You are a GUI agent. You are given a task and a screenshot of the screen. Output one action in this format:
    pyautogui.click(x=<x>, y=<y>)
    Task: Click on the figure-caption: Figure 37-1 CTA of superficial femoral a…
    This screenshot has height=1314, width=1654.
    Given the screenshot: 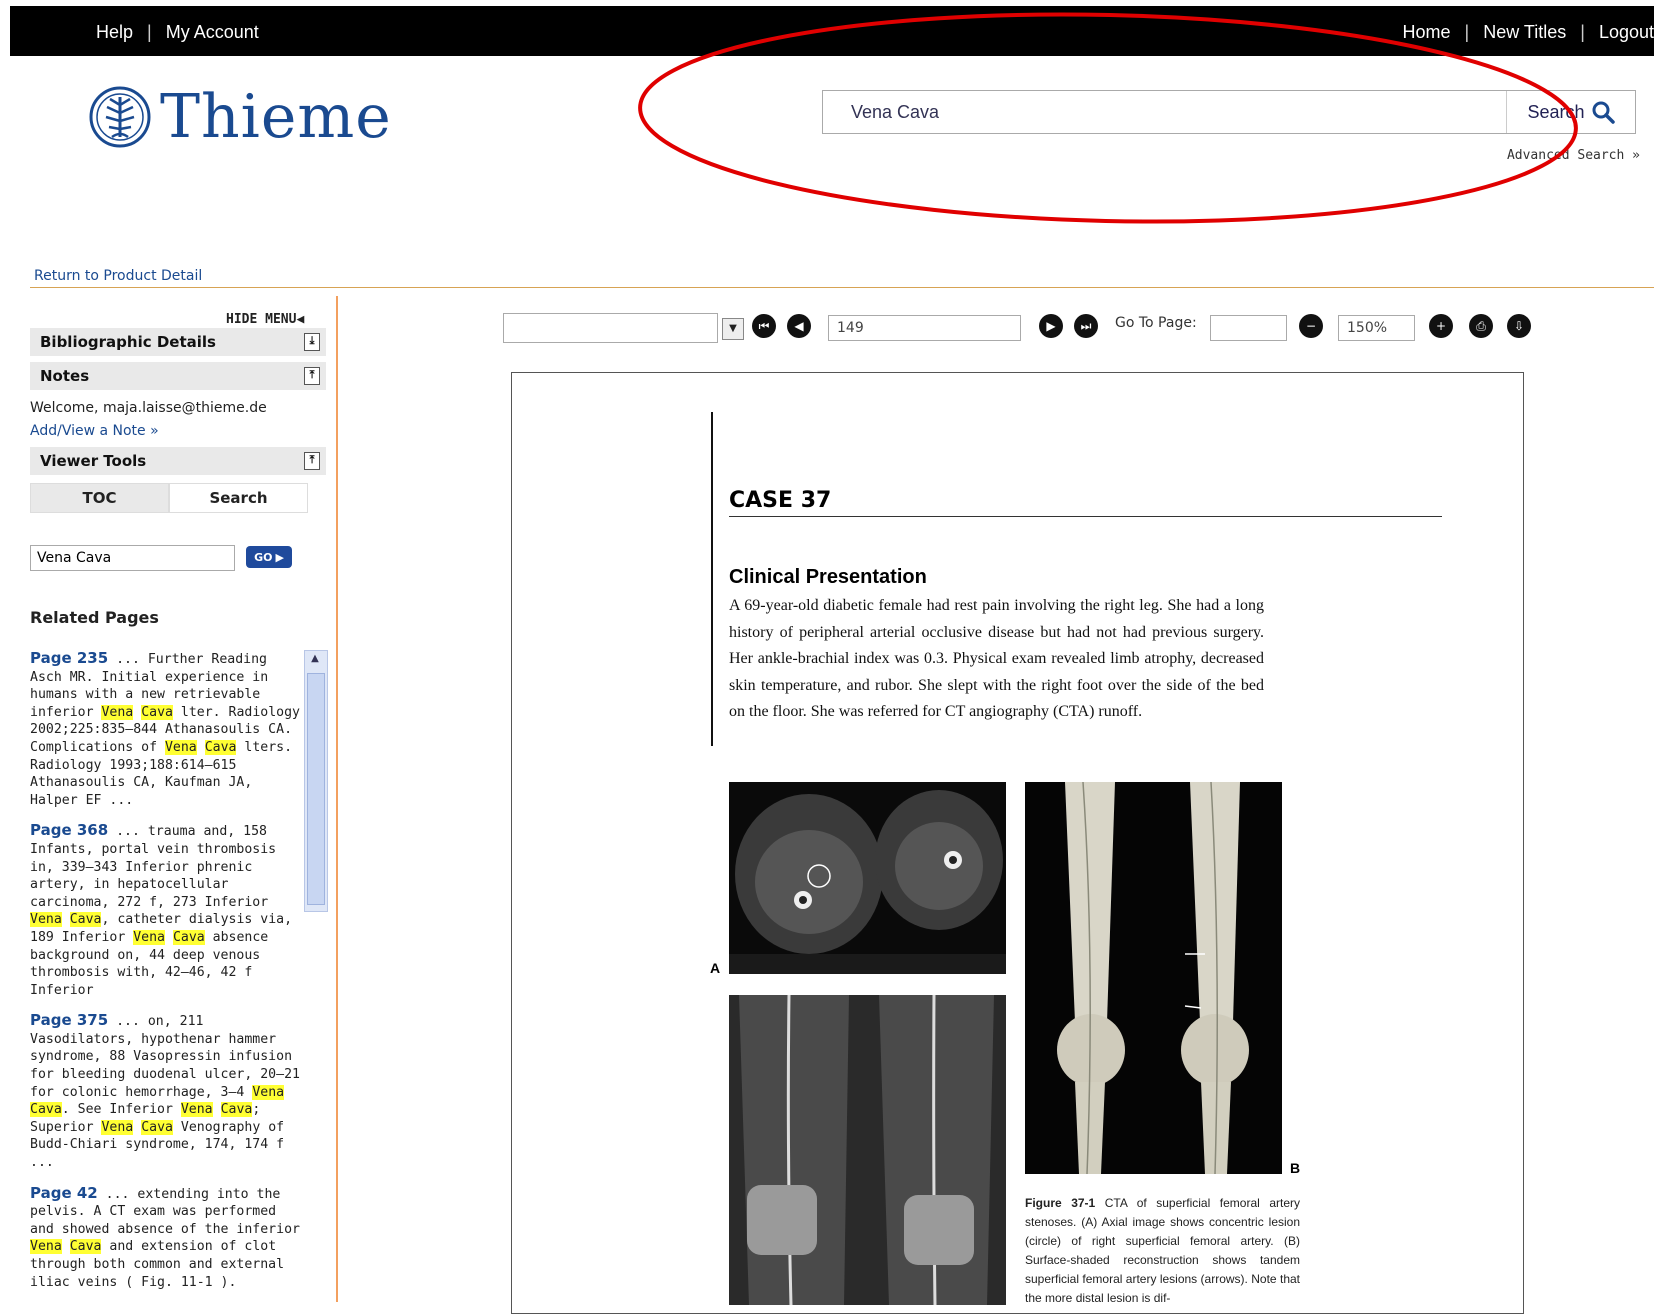 What is the action you would take?
    pyautogui.click(x=1162, y=1251)
    